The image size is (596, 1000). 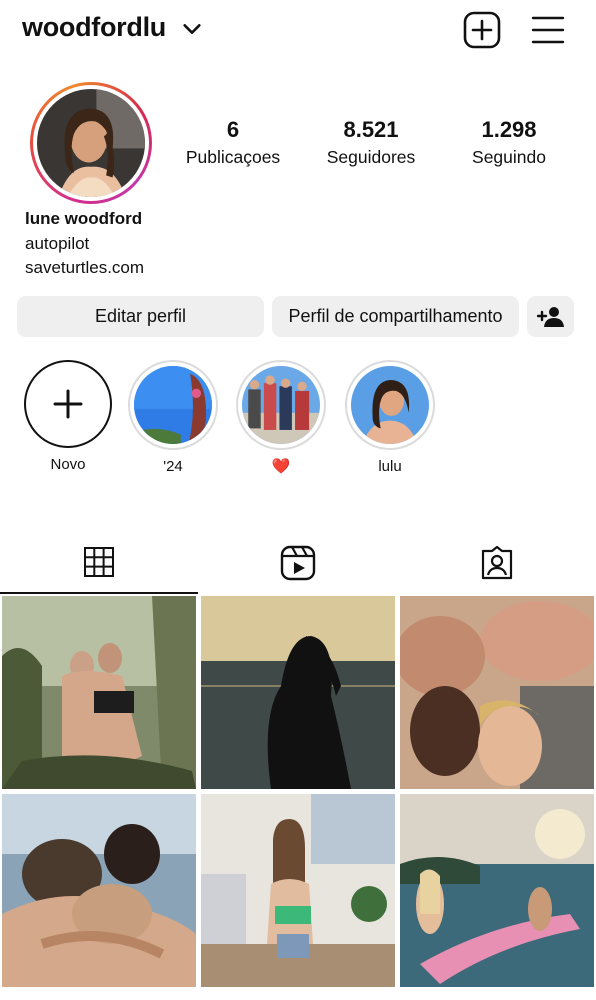 I want to click on top-bar: woodfordlu, so click(x=298, y=30).